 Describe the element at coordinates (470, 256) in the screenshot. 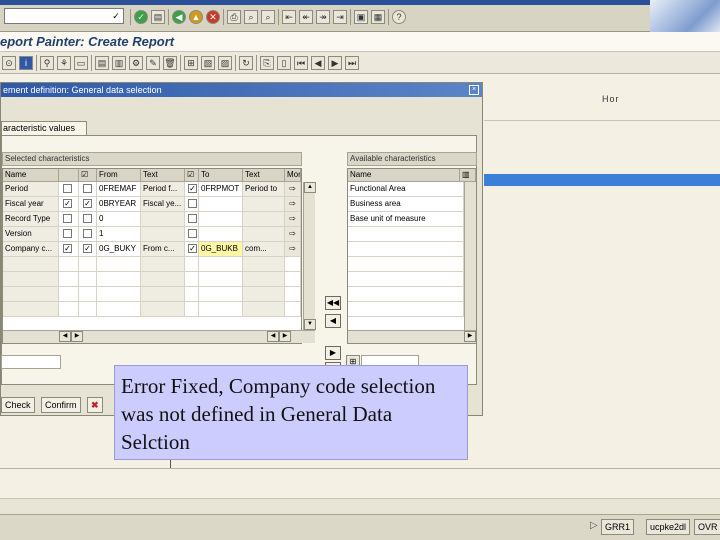

I see `available-grid-vscroll` at that location.